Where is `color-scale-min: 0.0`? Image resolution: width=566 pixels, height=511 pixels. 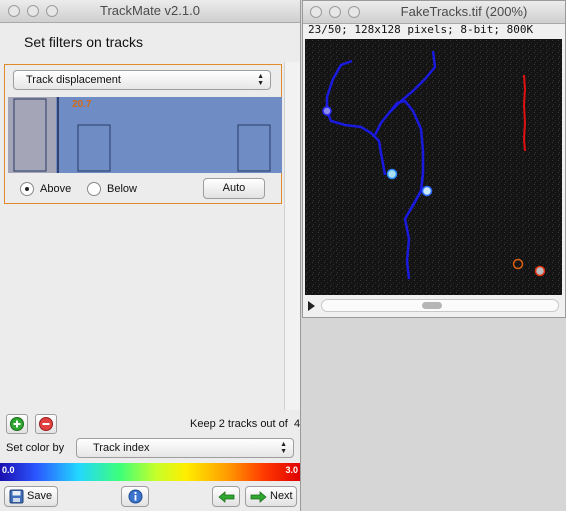
color-scale-min: 0.0 is located at coordinates (8, 470).